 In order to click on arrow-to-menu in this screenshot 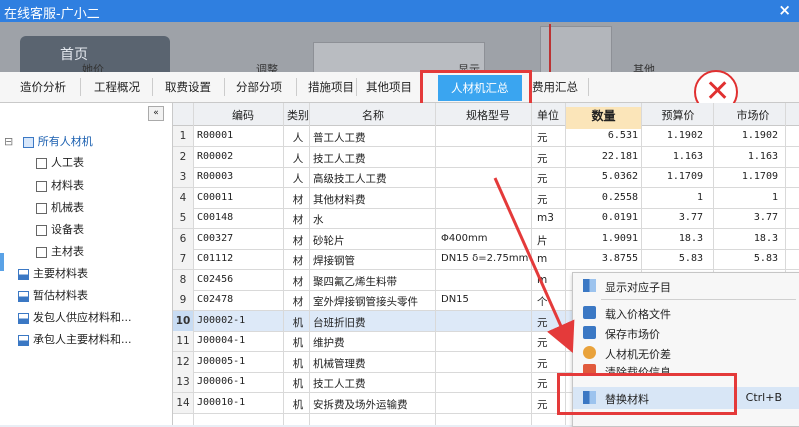, I will do `click(534, 265)`.